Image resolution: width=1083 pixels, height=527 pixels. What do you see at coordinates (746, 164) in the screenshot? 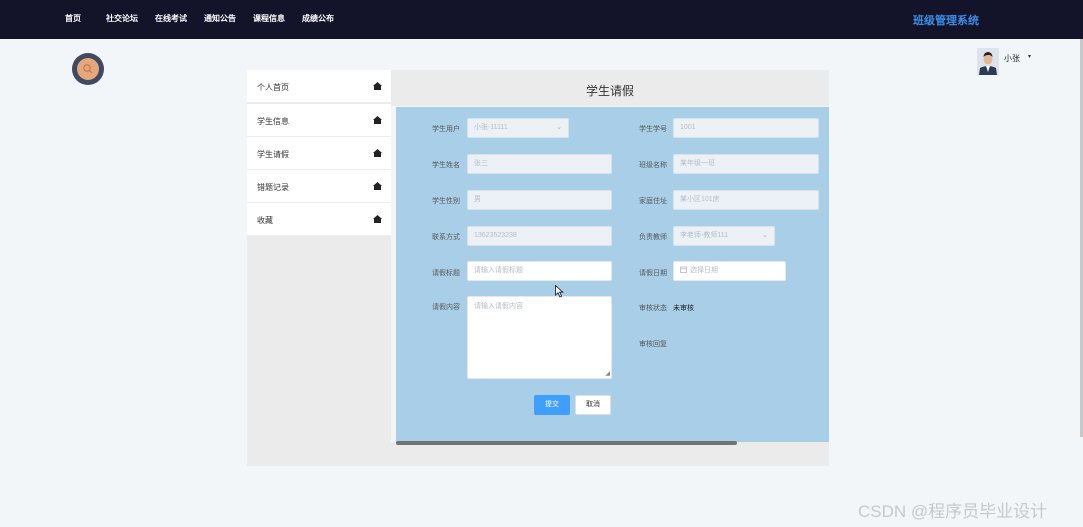
I see `class-name-field: 某年级一班` at bounding box center [746, 164].